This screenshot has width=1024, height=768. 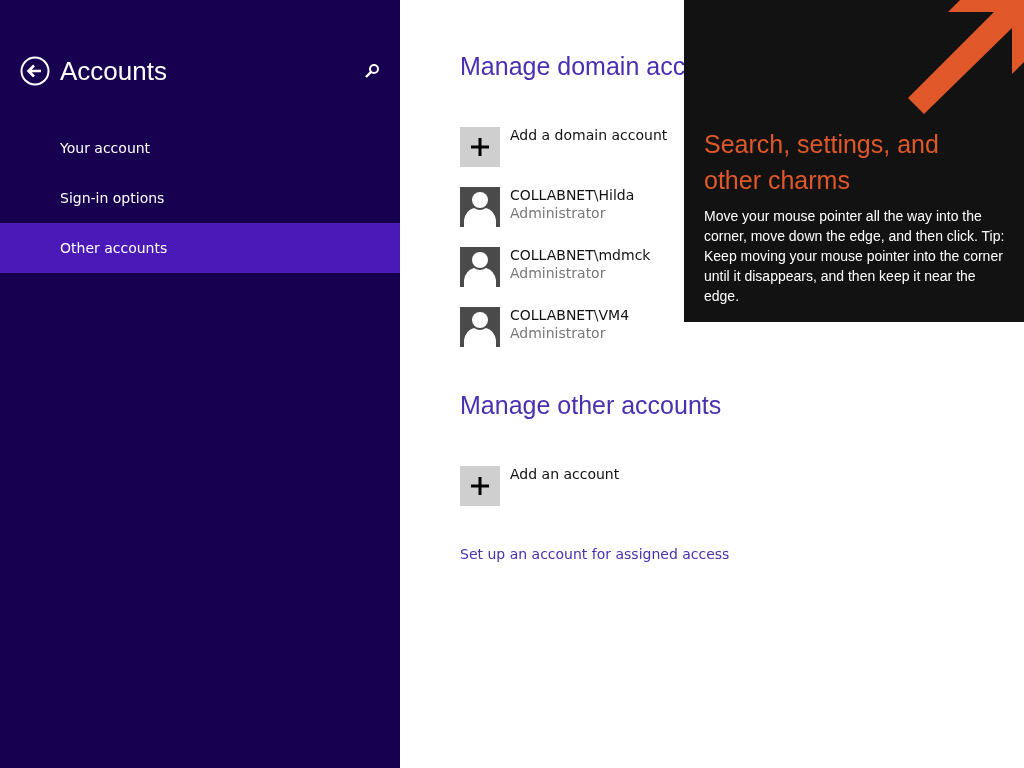 What do you see at coordinates (372, 71) in the screenshot?
I see `search-icon` at bounding box center [372, 71].